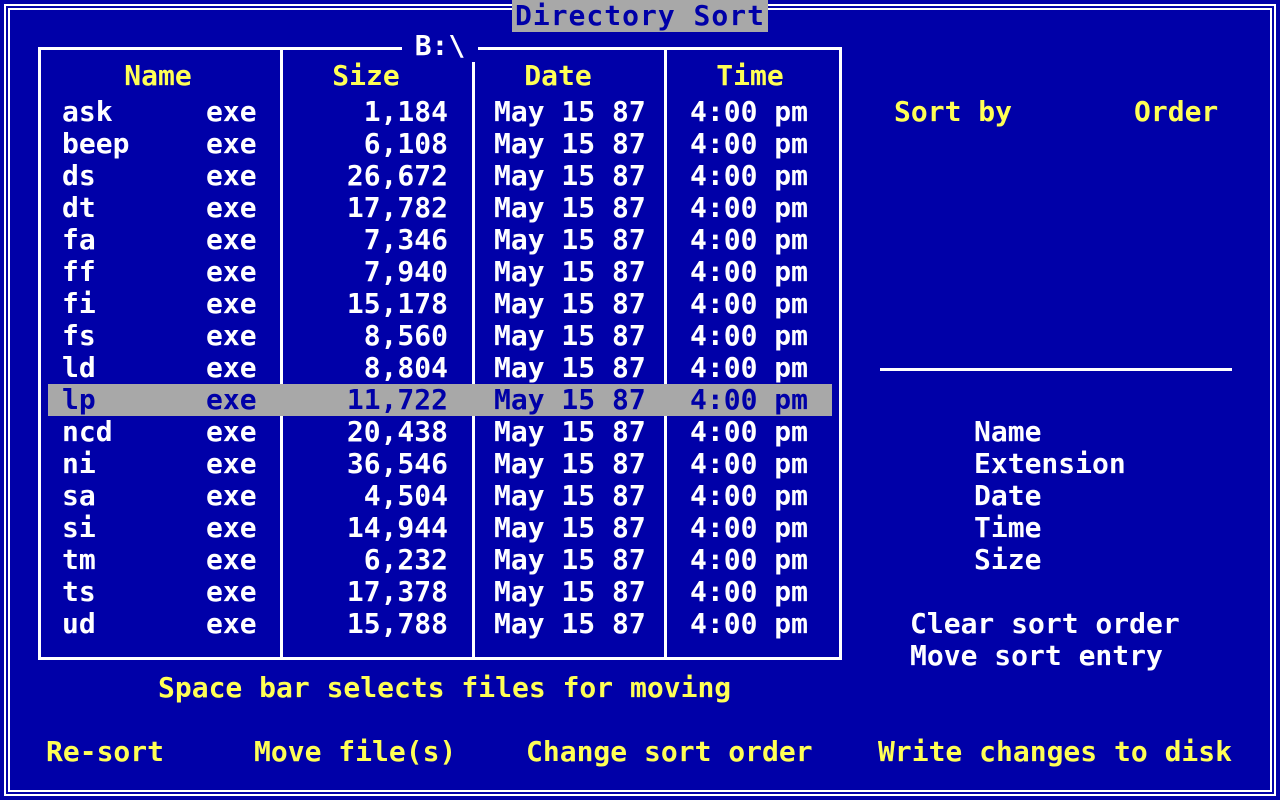 This screenshot has width=1280, height=800. I want to click on file-row: sa exe 4,504 May 15 87 4:00 pm, so click(640, 496).